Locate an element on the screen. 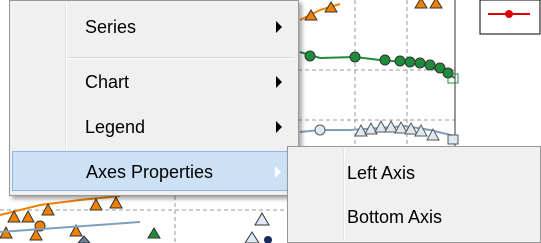 This screenshot has height=243, width=541. menu-separator is located at coordinates (181, 58).